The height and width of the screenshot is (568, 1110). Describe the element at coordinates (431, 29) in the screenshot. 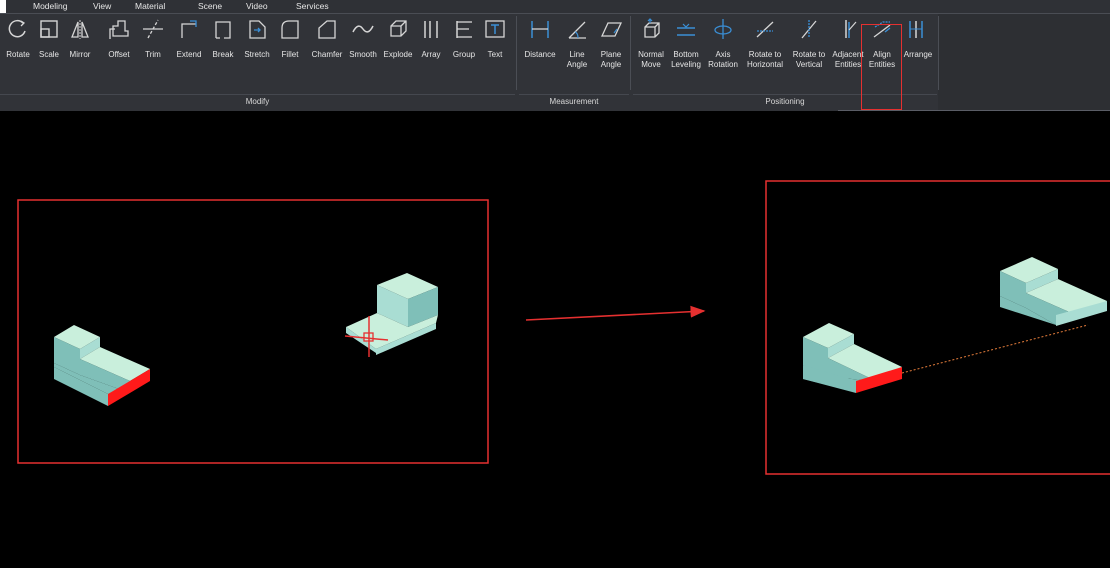

I see `array-icon` at that location.